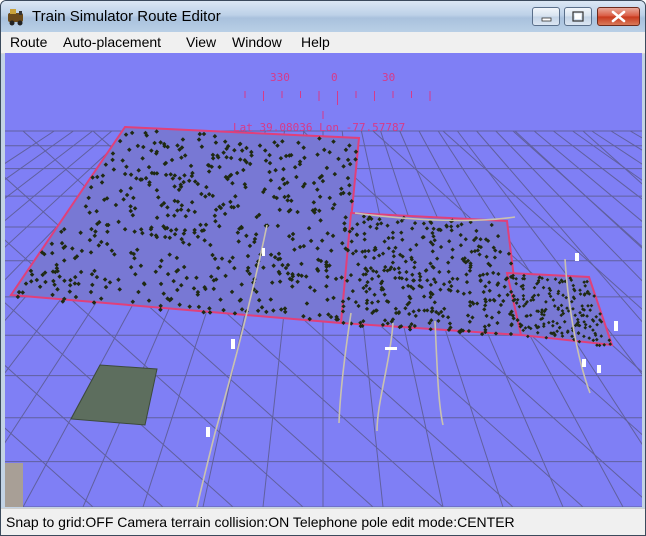 This screenshot has height=536, width=646. Describe the element at coordinates (315, 42) in the screenshot. I see `menu-help: Help` at that location.